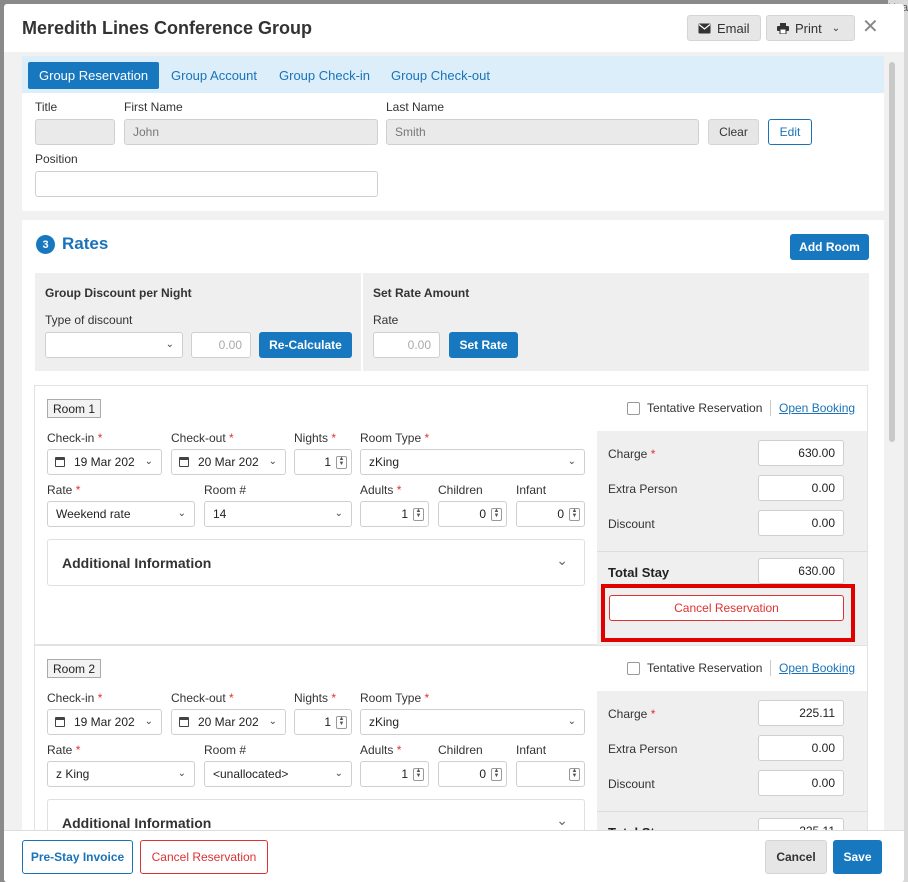 This screenshot has width=908, height=882. Describe the element at coordinates (225, 490) in the screenshot. I see `room-1-room-num-label: Room #` at that location.